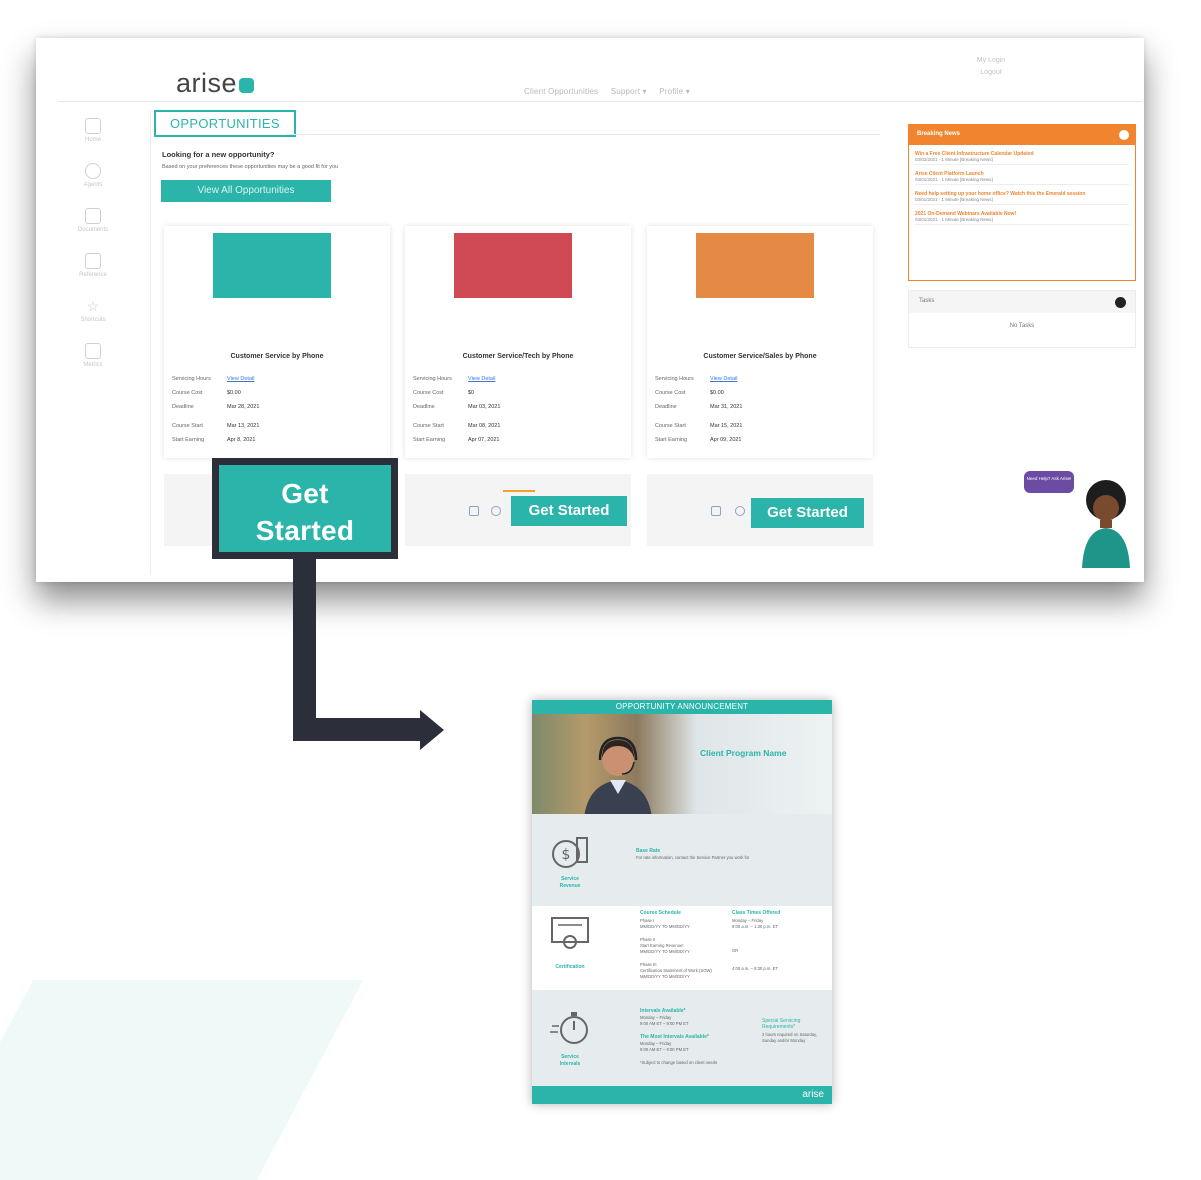 Image resolution: width=1201 pixels, height=1180 pixels. Describe the element at coordinates (570, 886) in the screenshot. I see `label-line: Revenue` at that location.